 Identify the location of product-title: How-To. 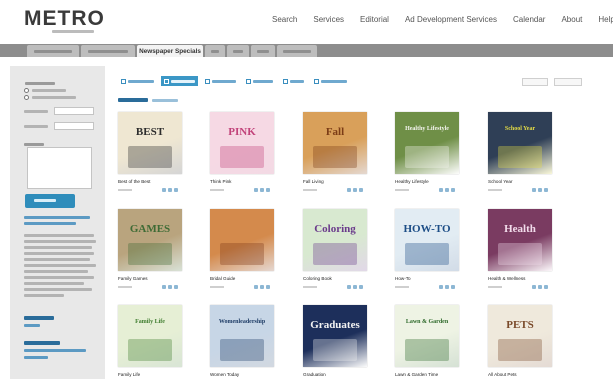
(403, 278).